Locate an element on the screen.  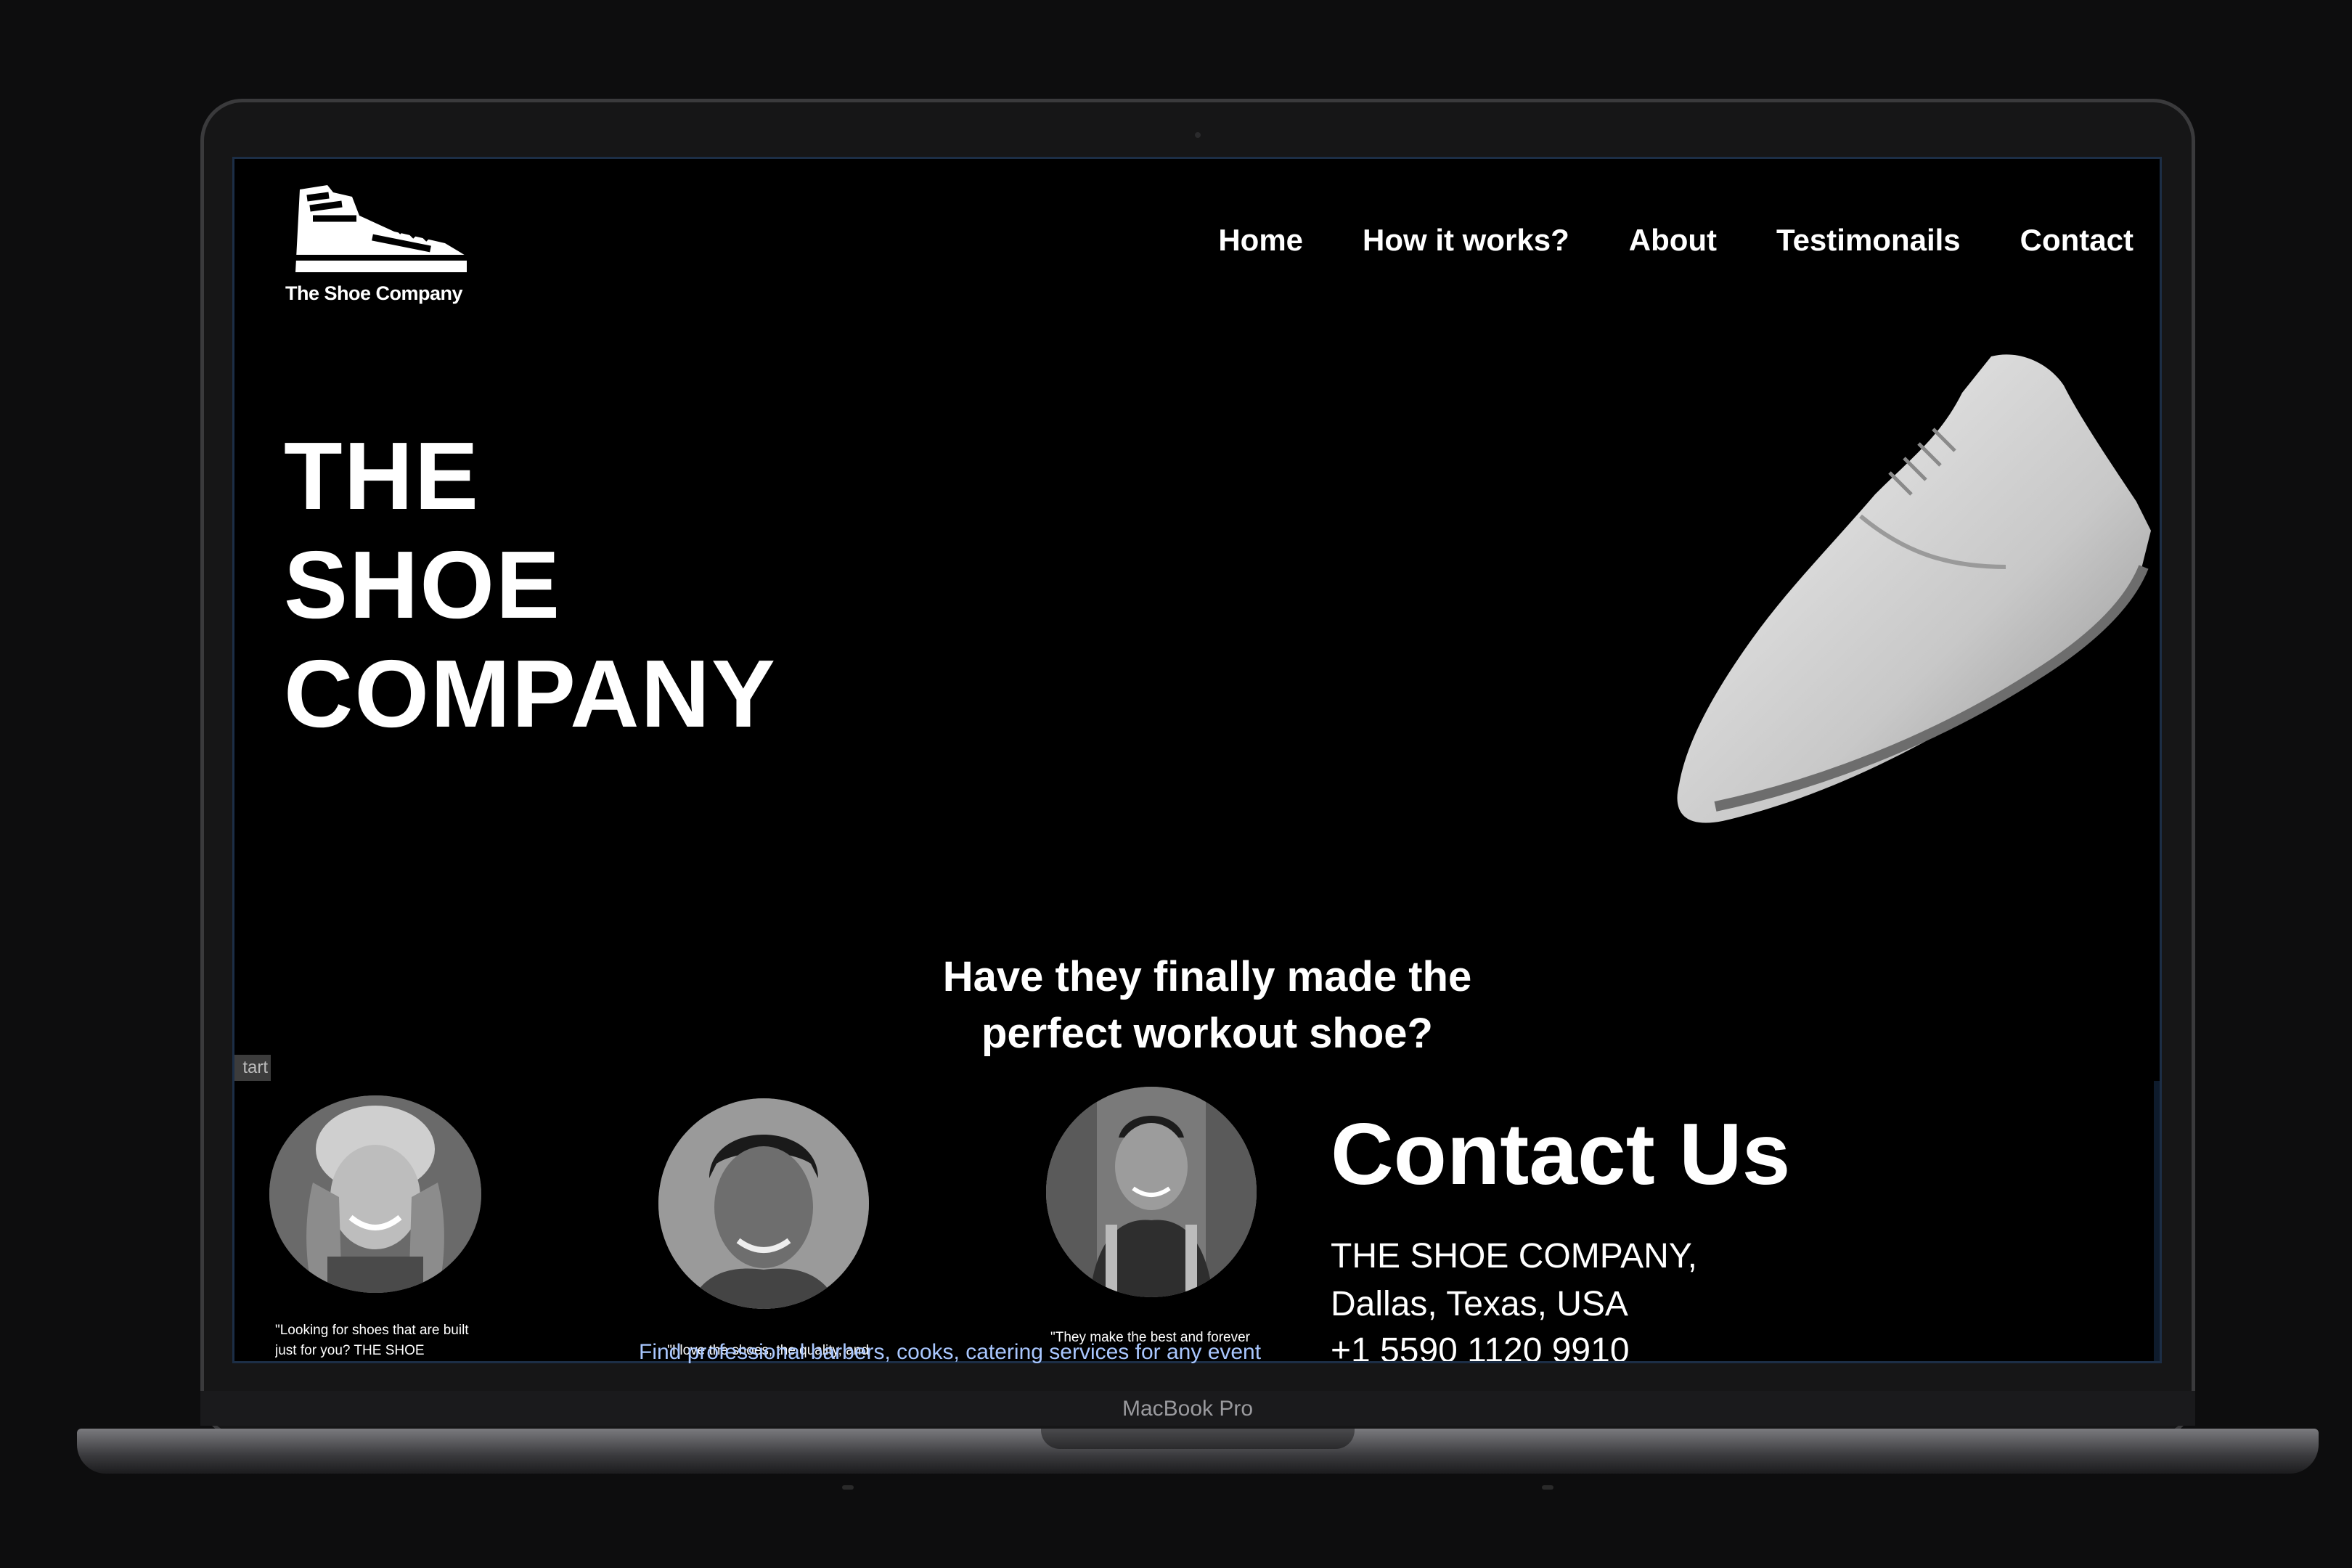
hero-title: THE SHOE COMPANY is located at coordinates (530, 585).